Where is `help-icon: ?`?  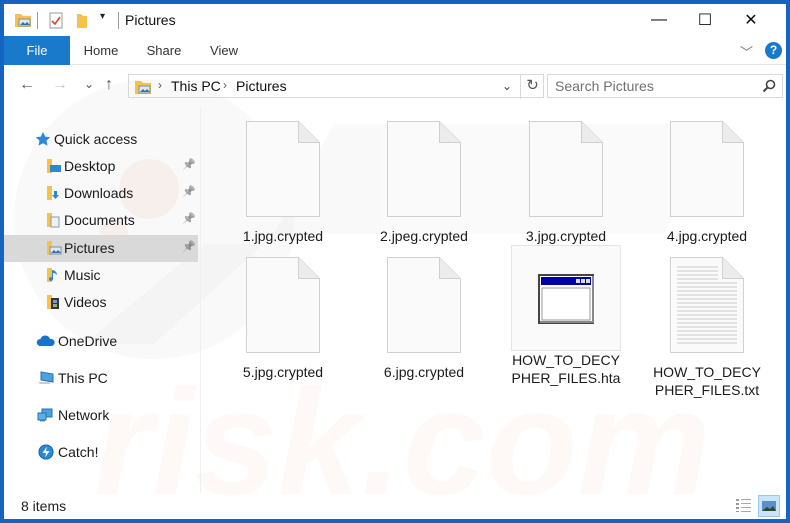
help-icon: ? is located at coordinates (773, 50).